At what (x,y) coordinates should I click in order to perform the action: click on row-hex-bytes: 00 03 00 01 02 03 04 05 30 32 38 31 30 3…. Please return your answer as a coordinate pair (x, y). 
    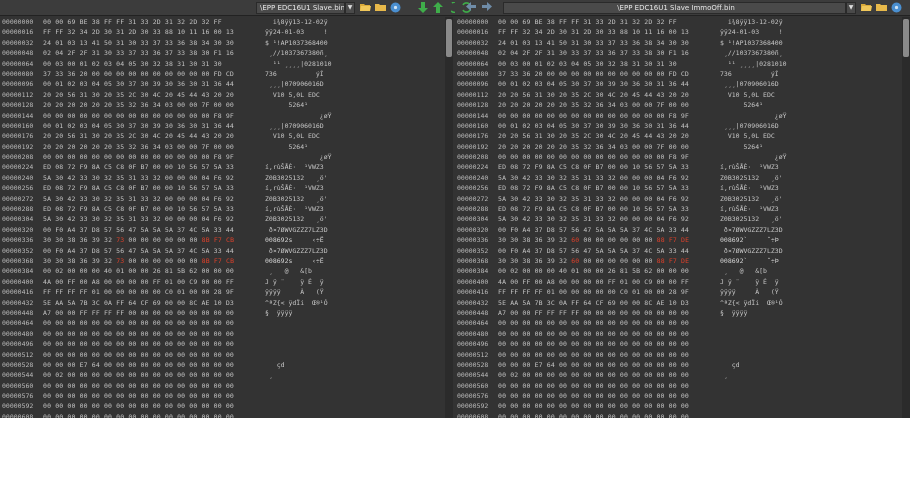
    Looking at the image, I should click on (587, 64).